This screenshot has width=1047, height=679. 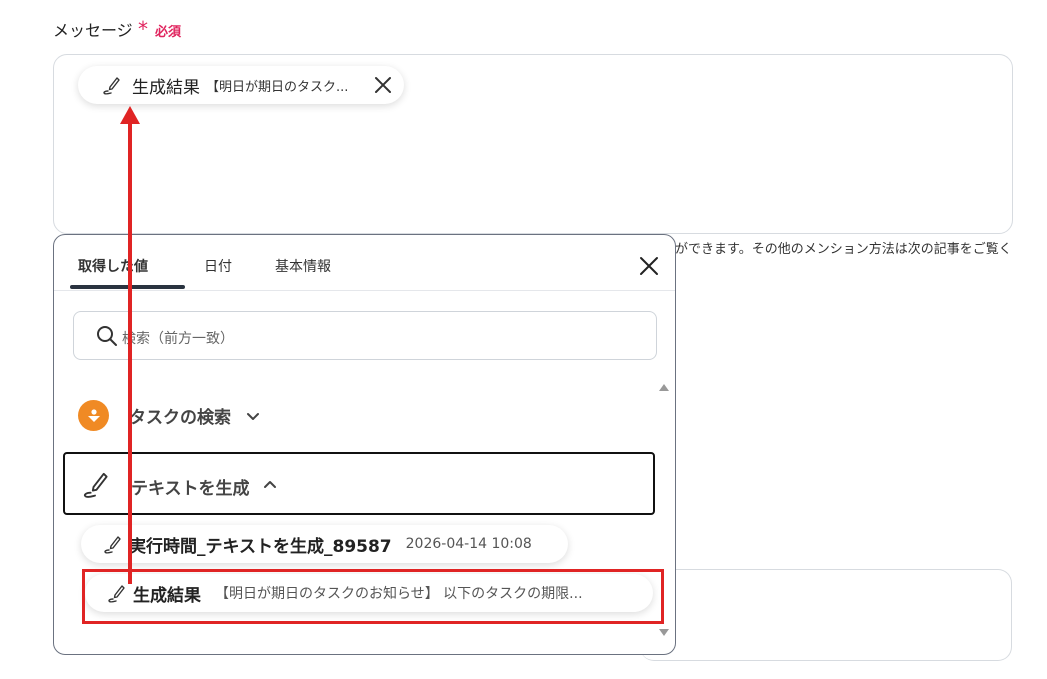 What do you see at coordinates (190, 489) in the screenshot?
I see `section-label: テキストを生成` at bounding box center [190, 489].